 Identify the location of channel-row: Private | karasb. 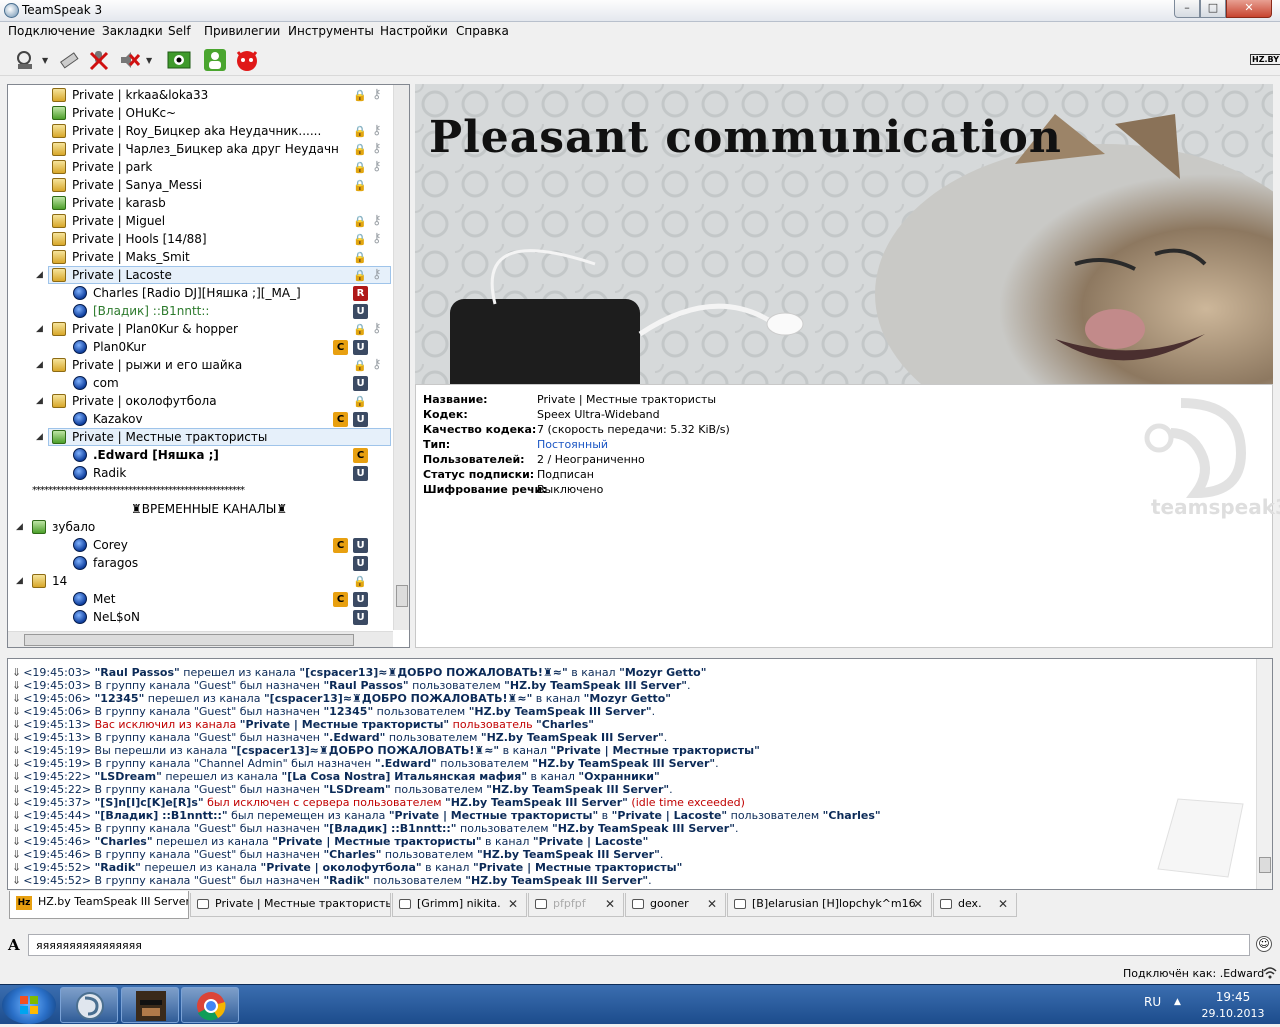
(200, 203).